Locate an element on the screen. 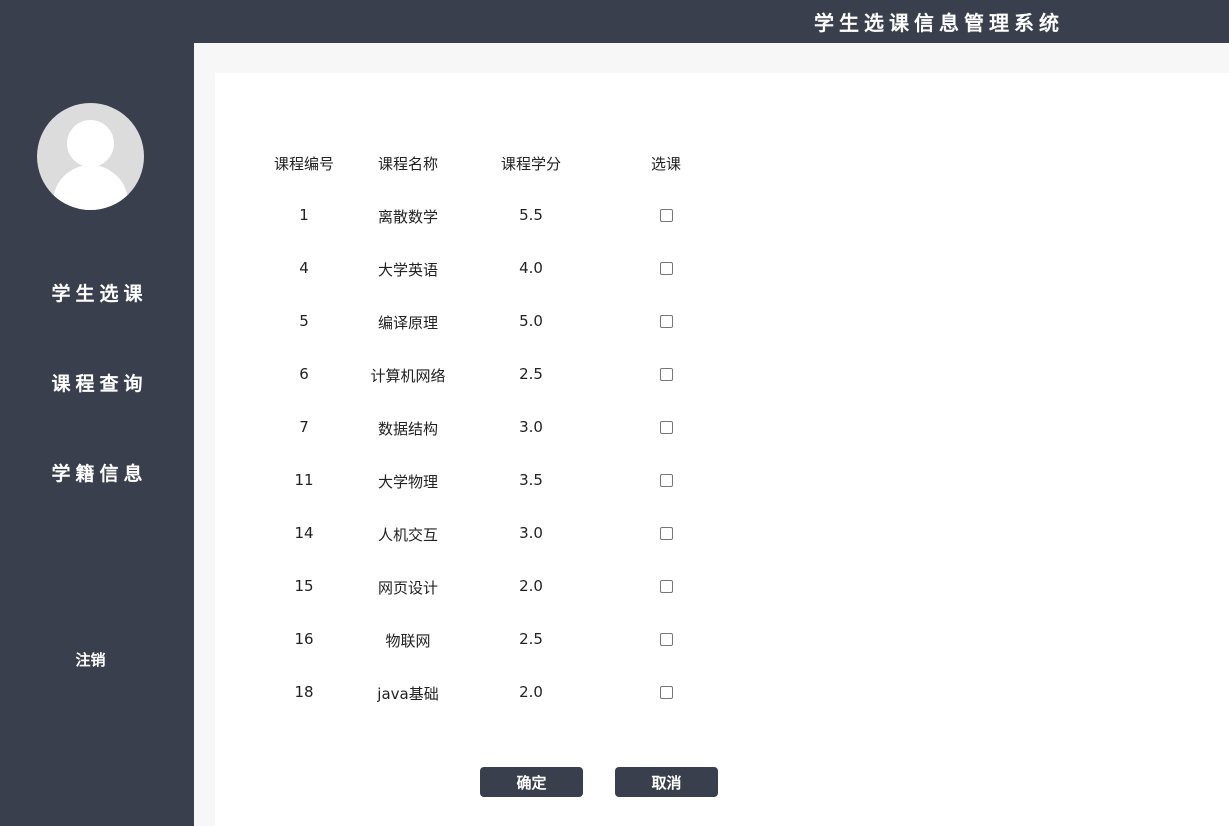 The height and width of the screenshot is (826, 1229). course-id-cell: 18 is located at coordinates (304, 692).